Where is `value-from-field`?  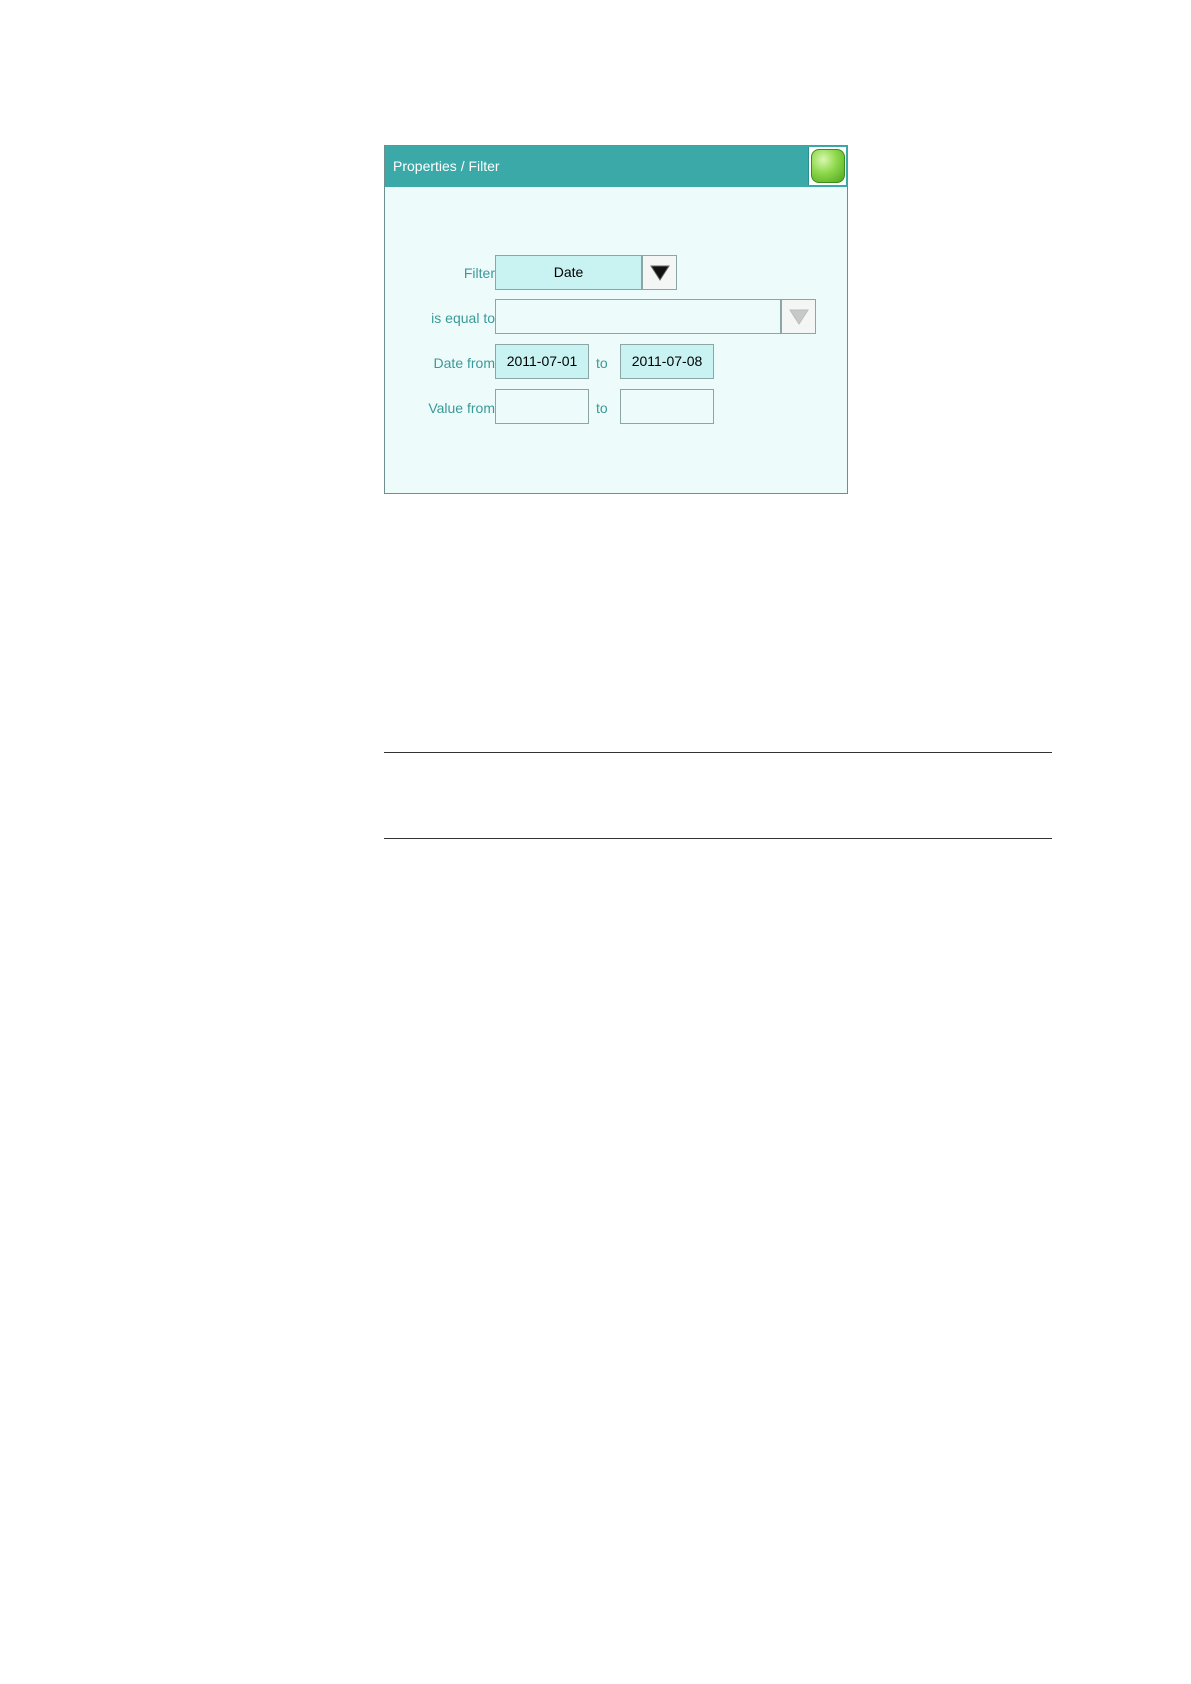
value-from-field is located at coordinates (542, 406).